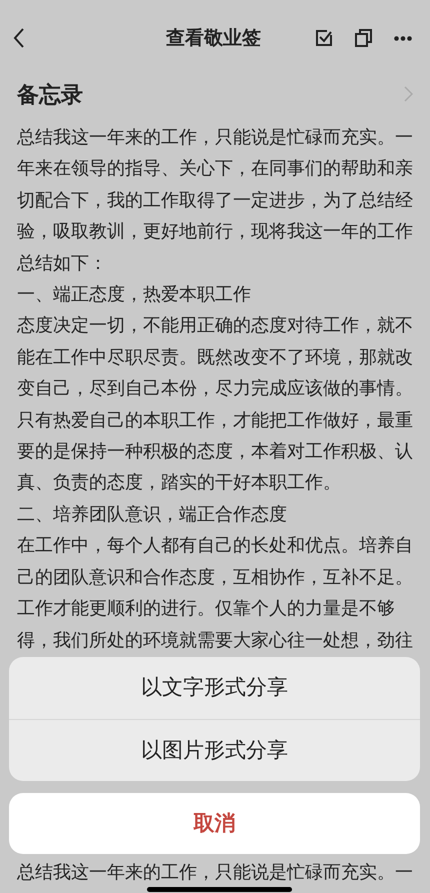 The width and height of the screenshot is (430, 893). Describe the element at coordinates (324, 38) in the screenshot. I see `checkbox-icon` at that location.